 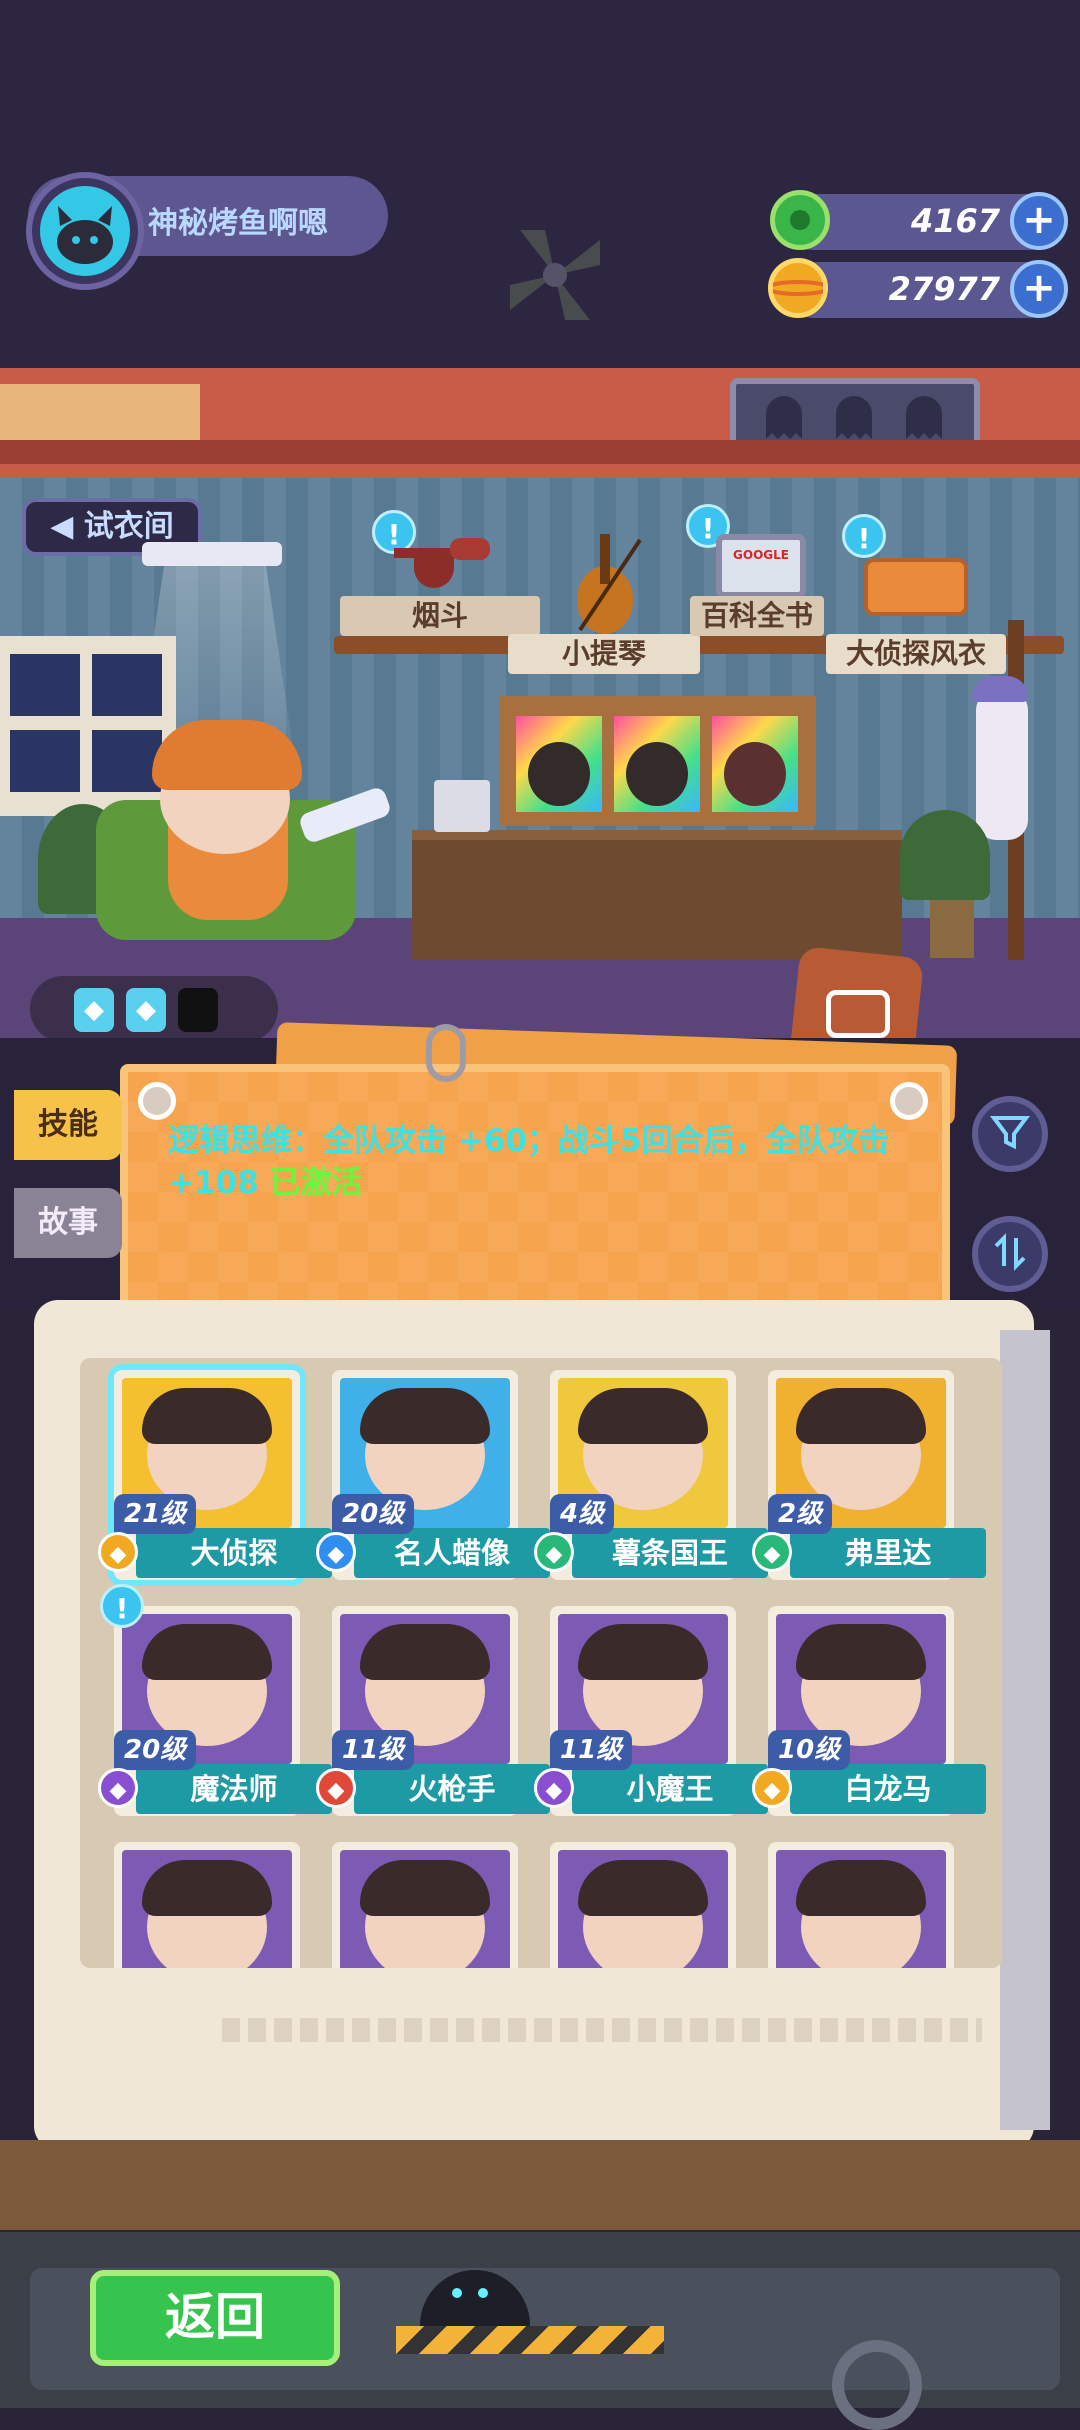 What do you see at coordinates (670, 1789) in the screenshot?
I see `character-name: 小魔王` at bounding box center [670, 1789].